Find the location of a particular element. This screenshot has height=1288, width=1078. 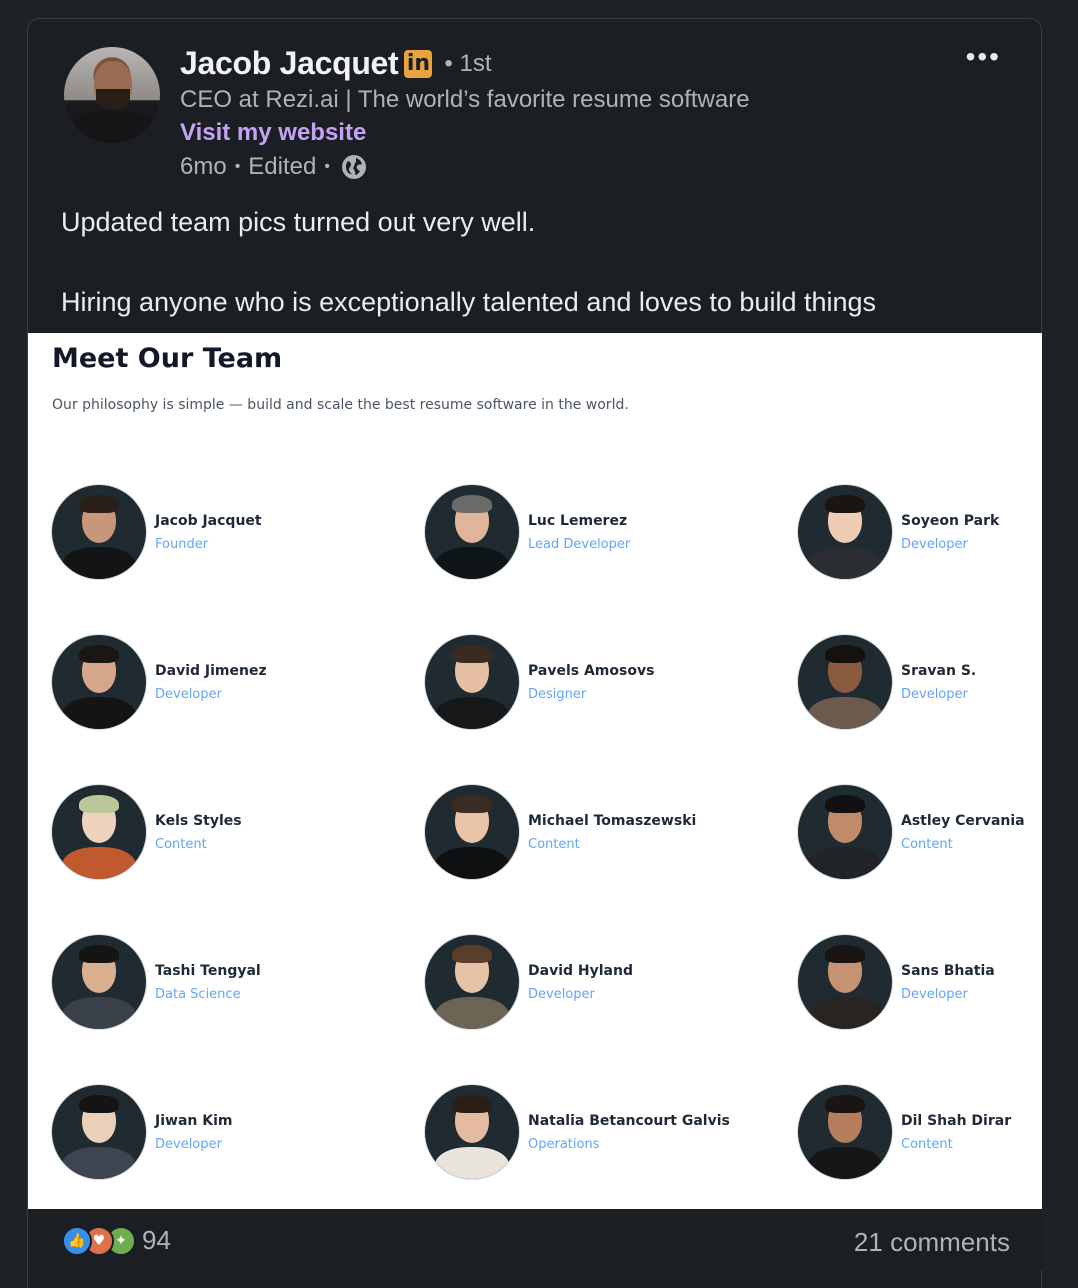

member-role: Operations is located at coordinates (564, 1144).